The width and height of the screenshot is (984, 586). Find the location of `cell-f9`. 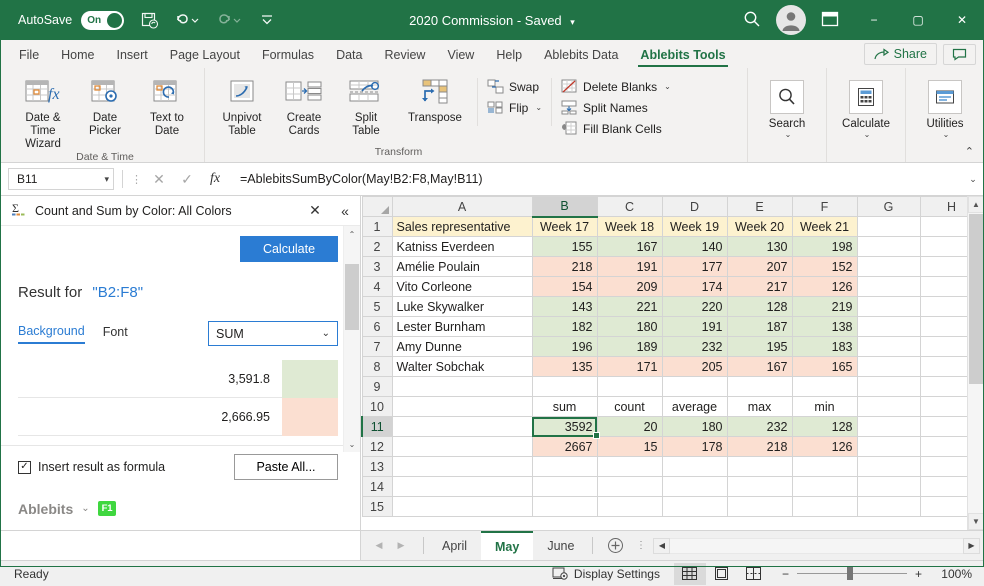

cell-f9 is located at coordinates (824, 386).